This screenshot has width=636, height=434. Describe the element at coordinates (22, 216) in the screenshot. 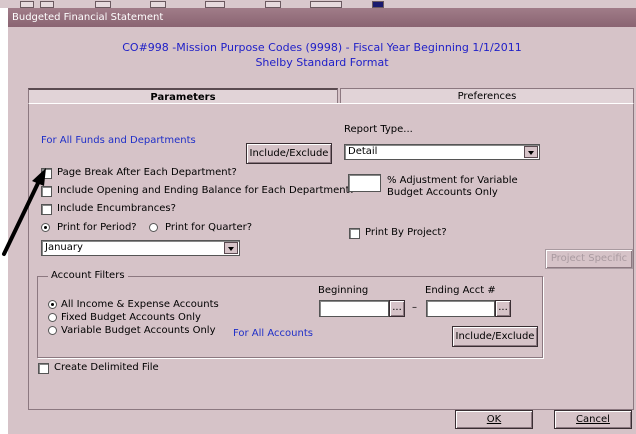

I see `arrow-shaft` at that location.